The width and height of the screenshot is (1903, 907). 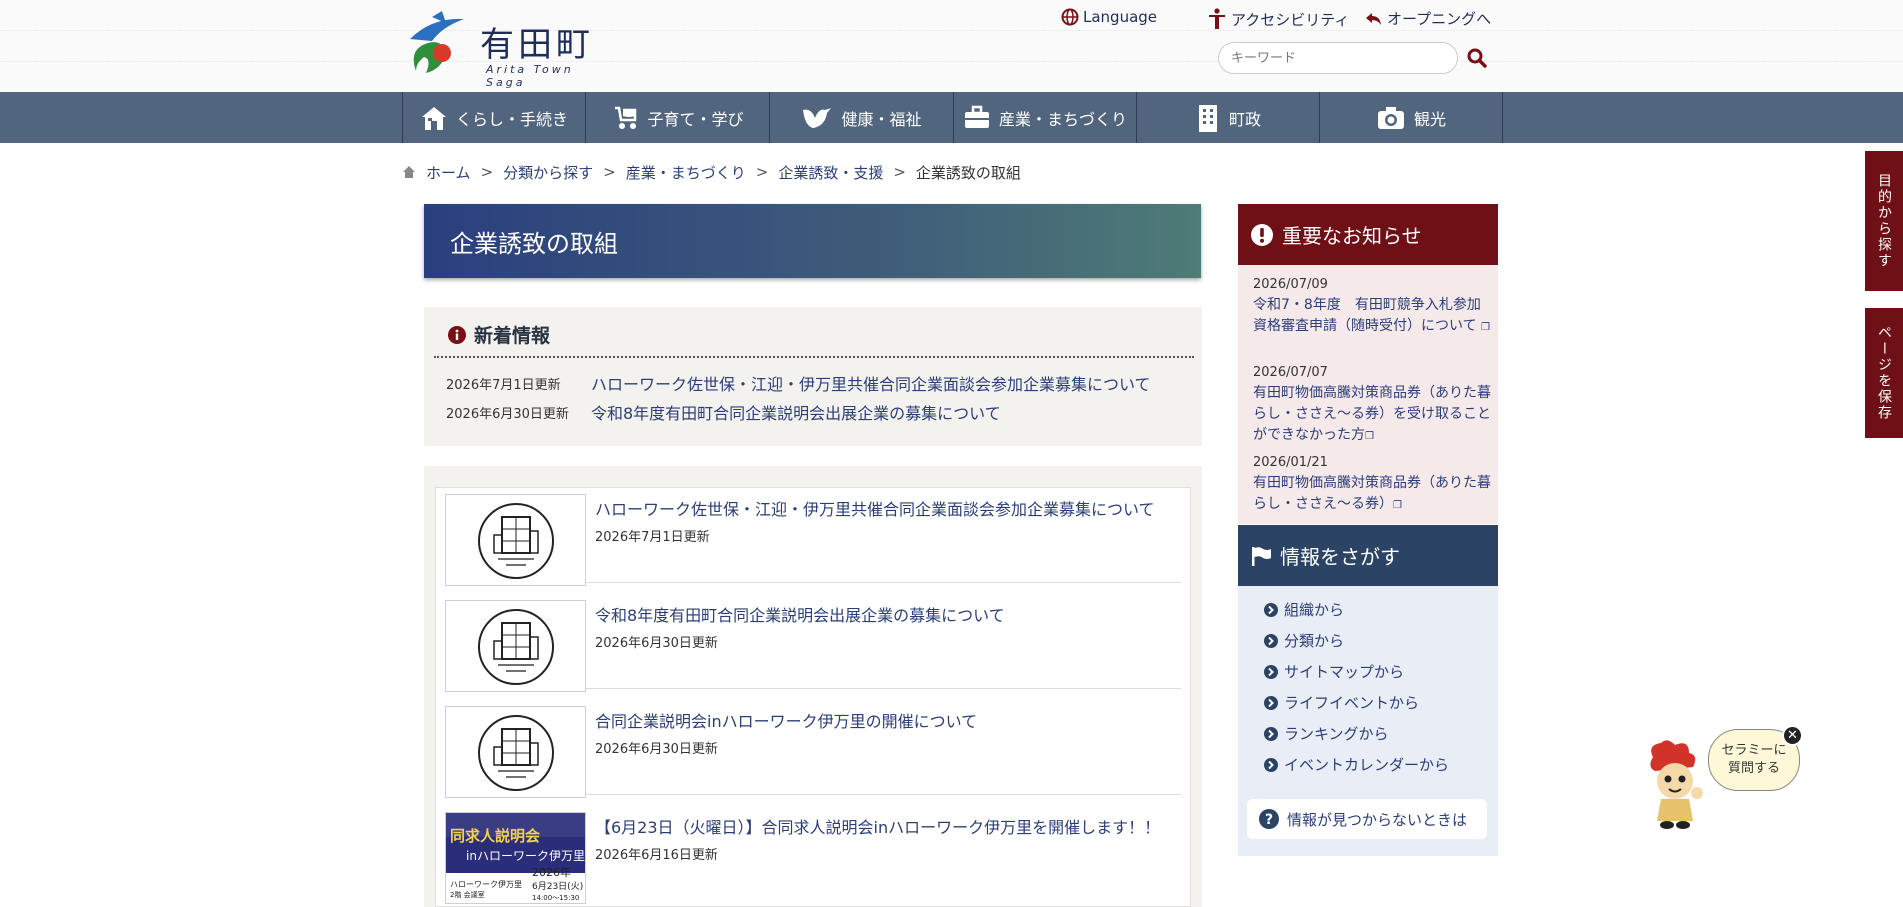 I want to click on find-item-sitemap: サイトマップから, so click(x=1334, y=671).